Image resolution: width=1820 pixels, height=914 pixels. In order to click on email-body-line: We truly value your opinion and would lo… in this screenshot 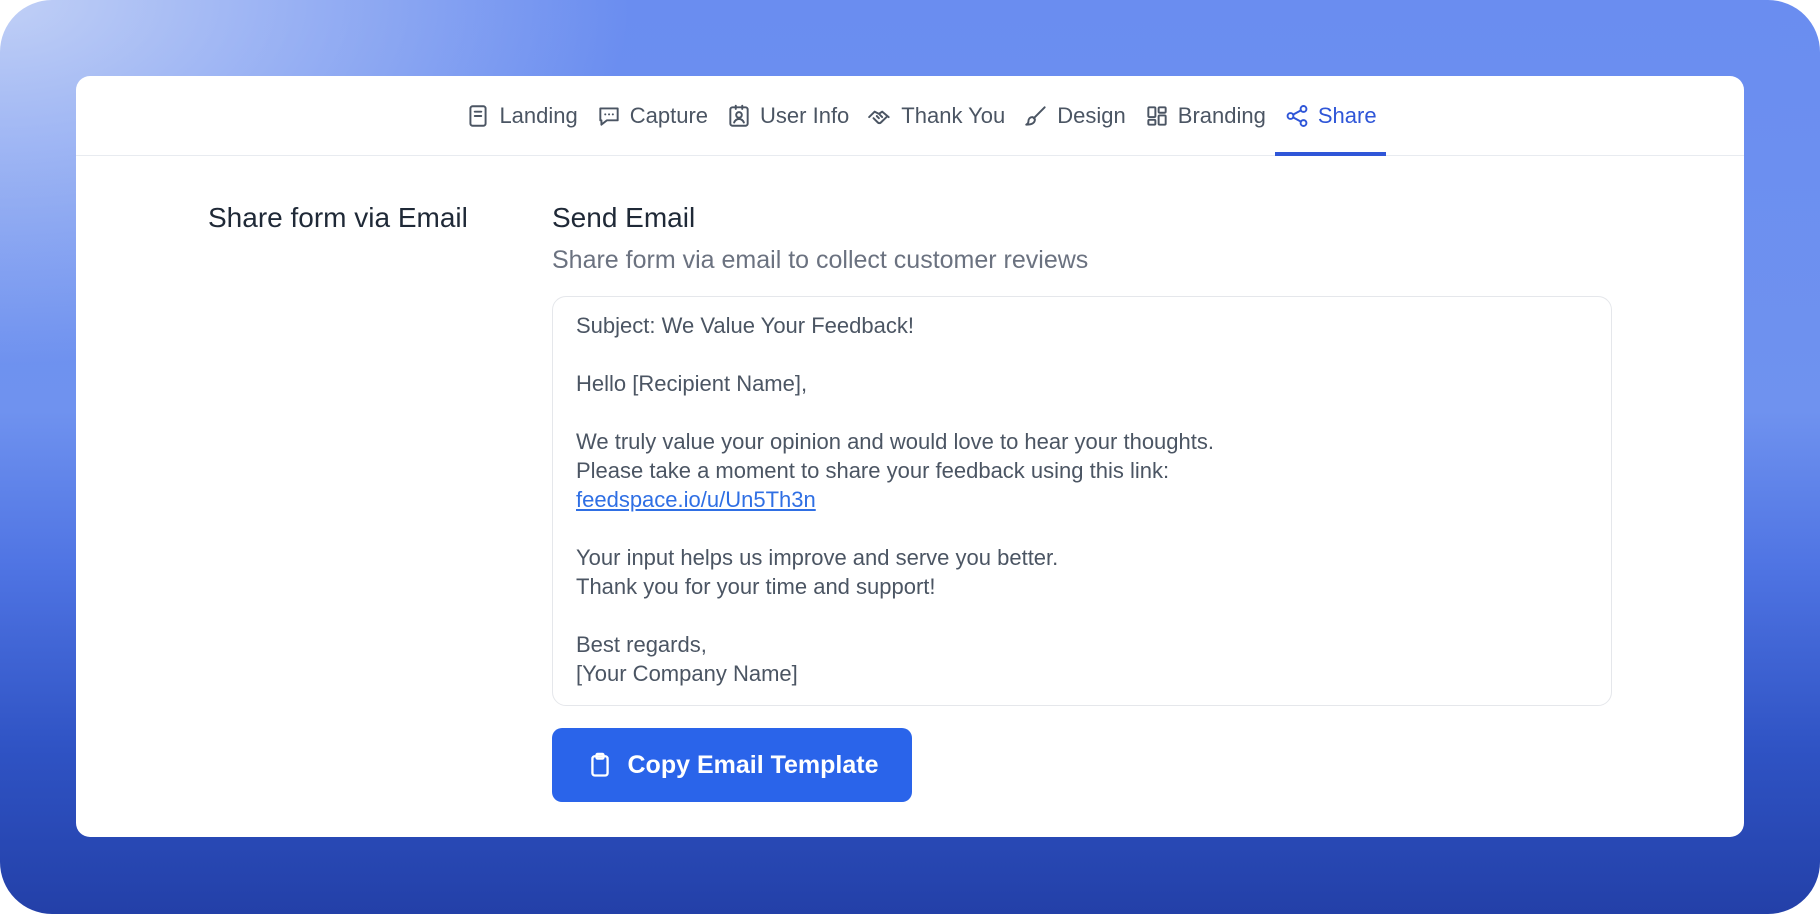, I will do `click(895, 441)`.